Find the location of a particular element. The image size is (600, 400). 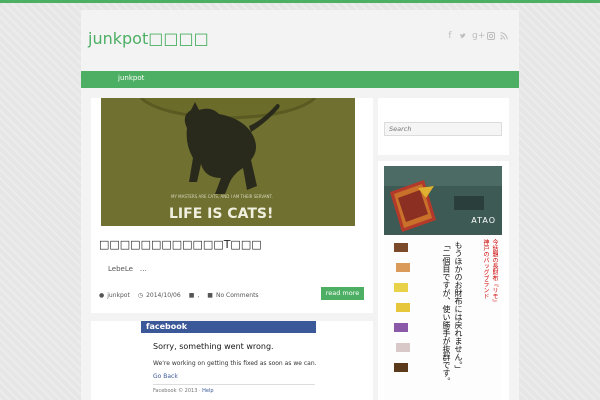

facebook-logo: facebook is located at coordinates (167, 326).